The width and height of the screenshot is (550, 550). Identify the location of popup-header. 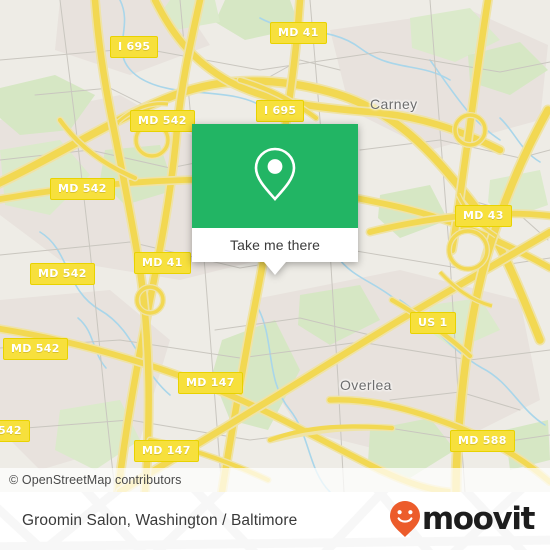
(275, 176).